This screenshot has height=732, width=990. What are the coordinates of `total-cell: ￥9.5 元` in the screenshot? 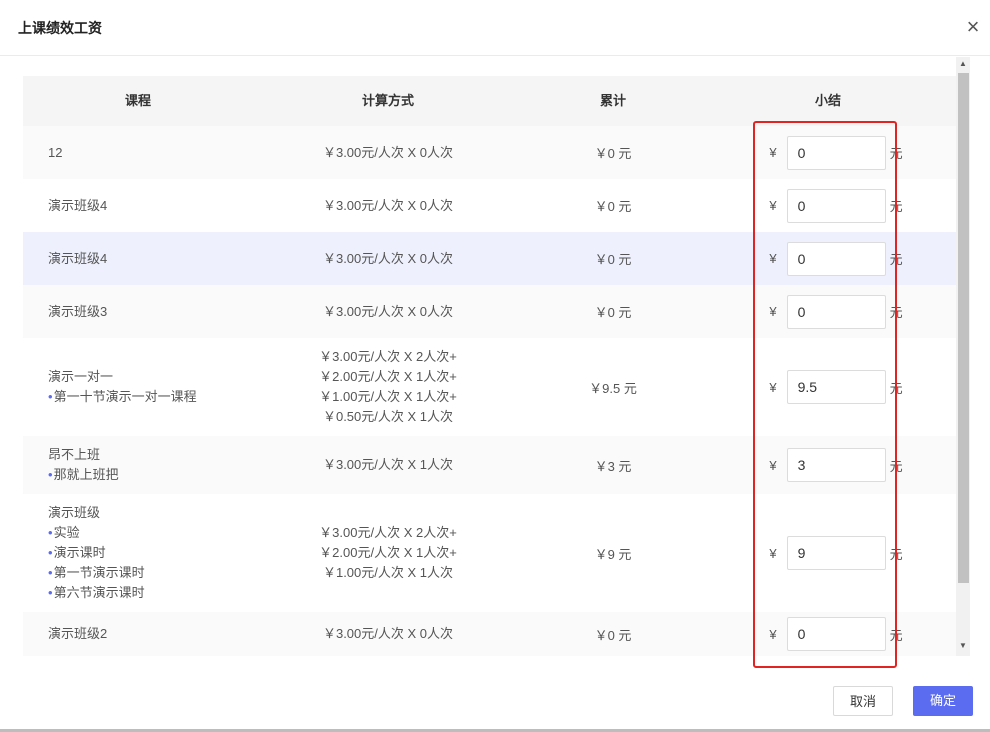 It's located at (613, 387).